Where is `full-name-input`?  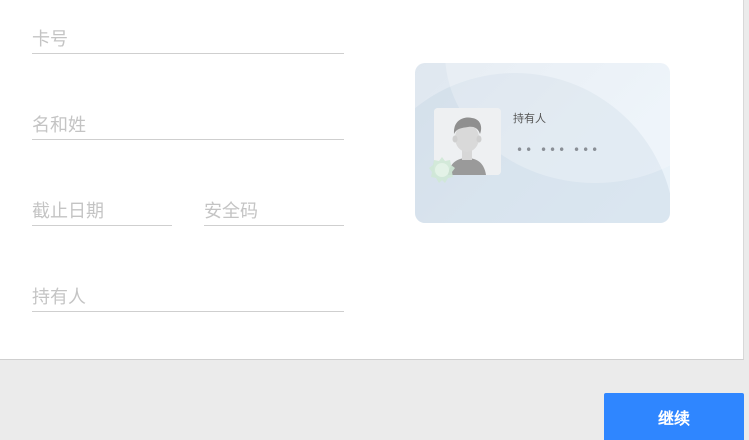 full-name-input is located at coordinates (188, 125).